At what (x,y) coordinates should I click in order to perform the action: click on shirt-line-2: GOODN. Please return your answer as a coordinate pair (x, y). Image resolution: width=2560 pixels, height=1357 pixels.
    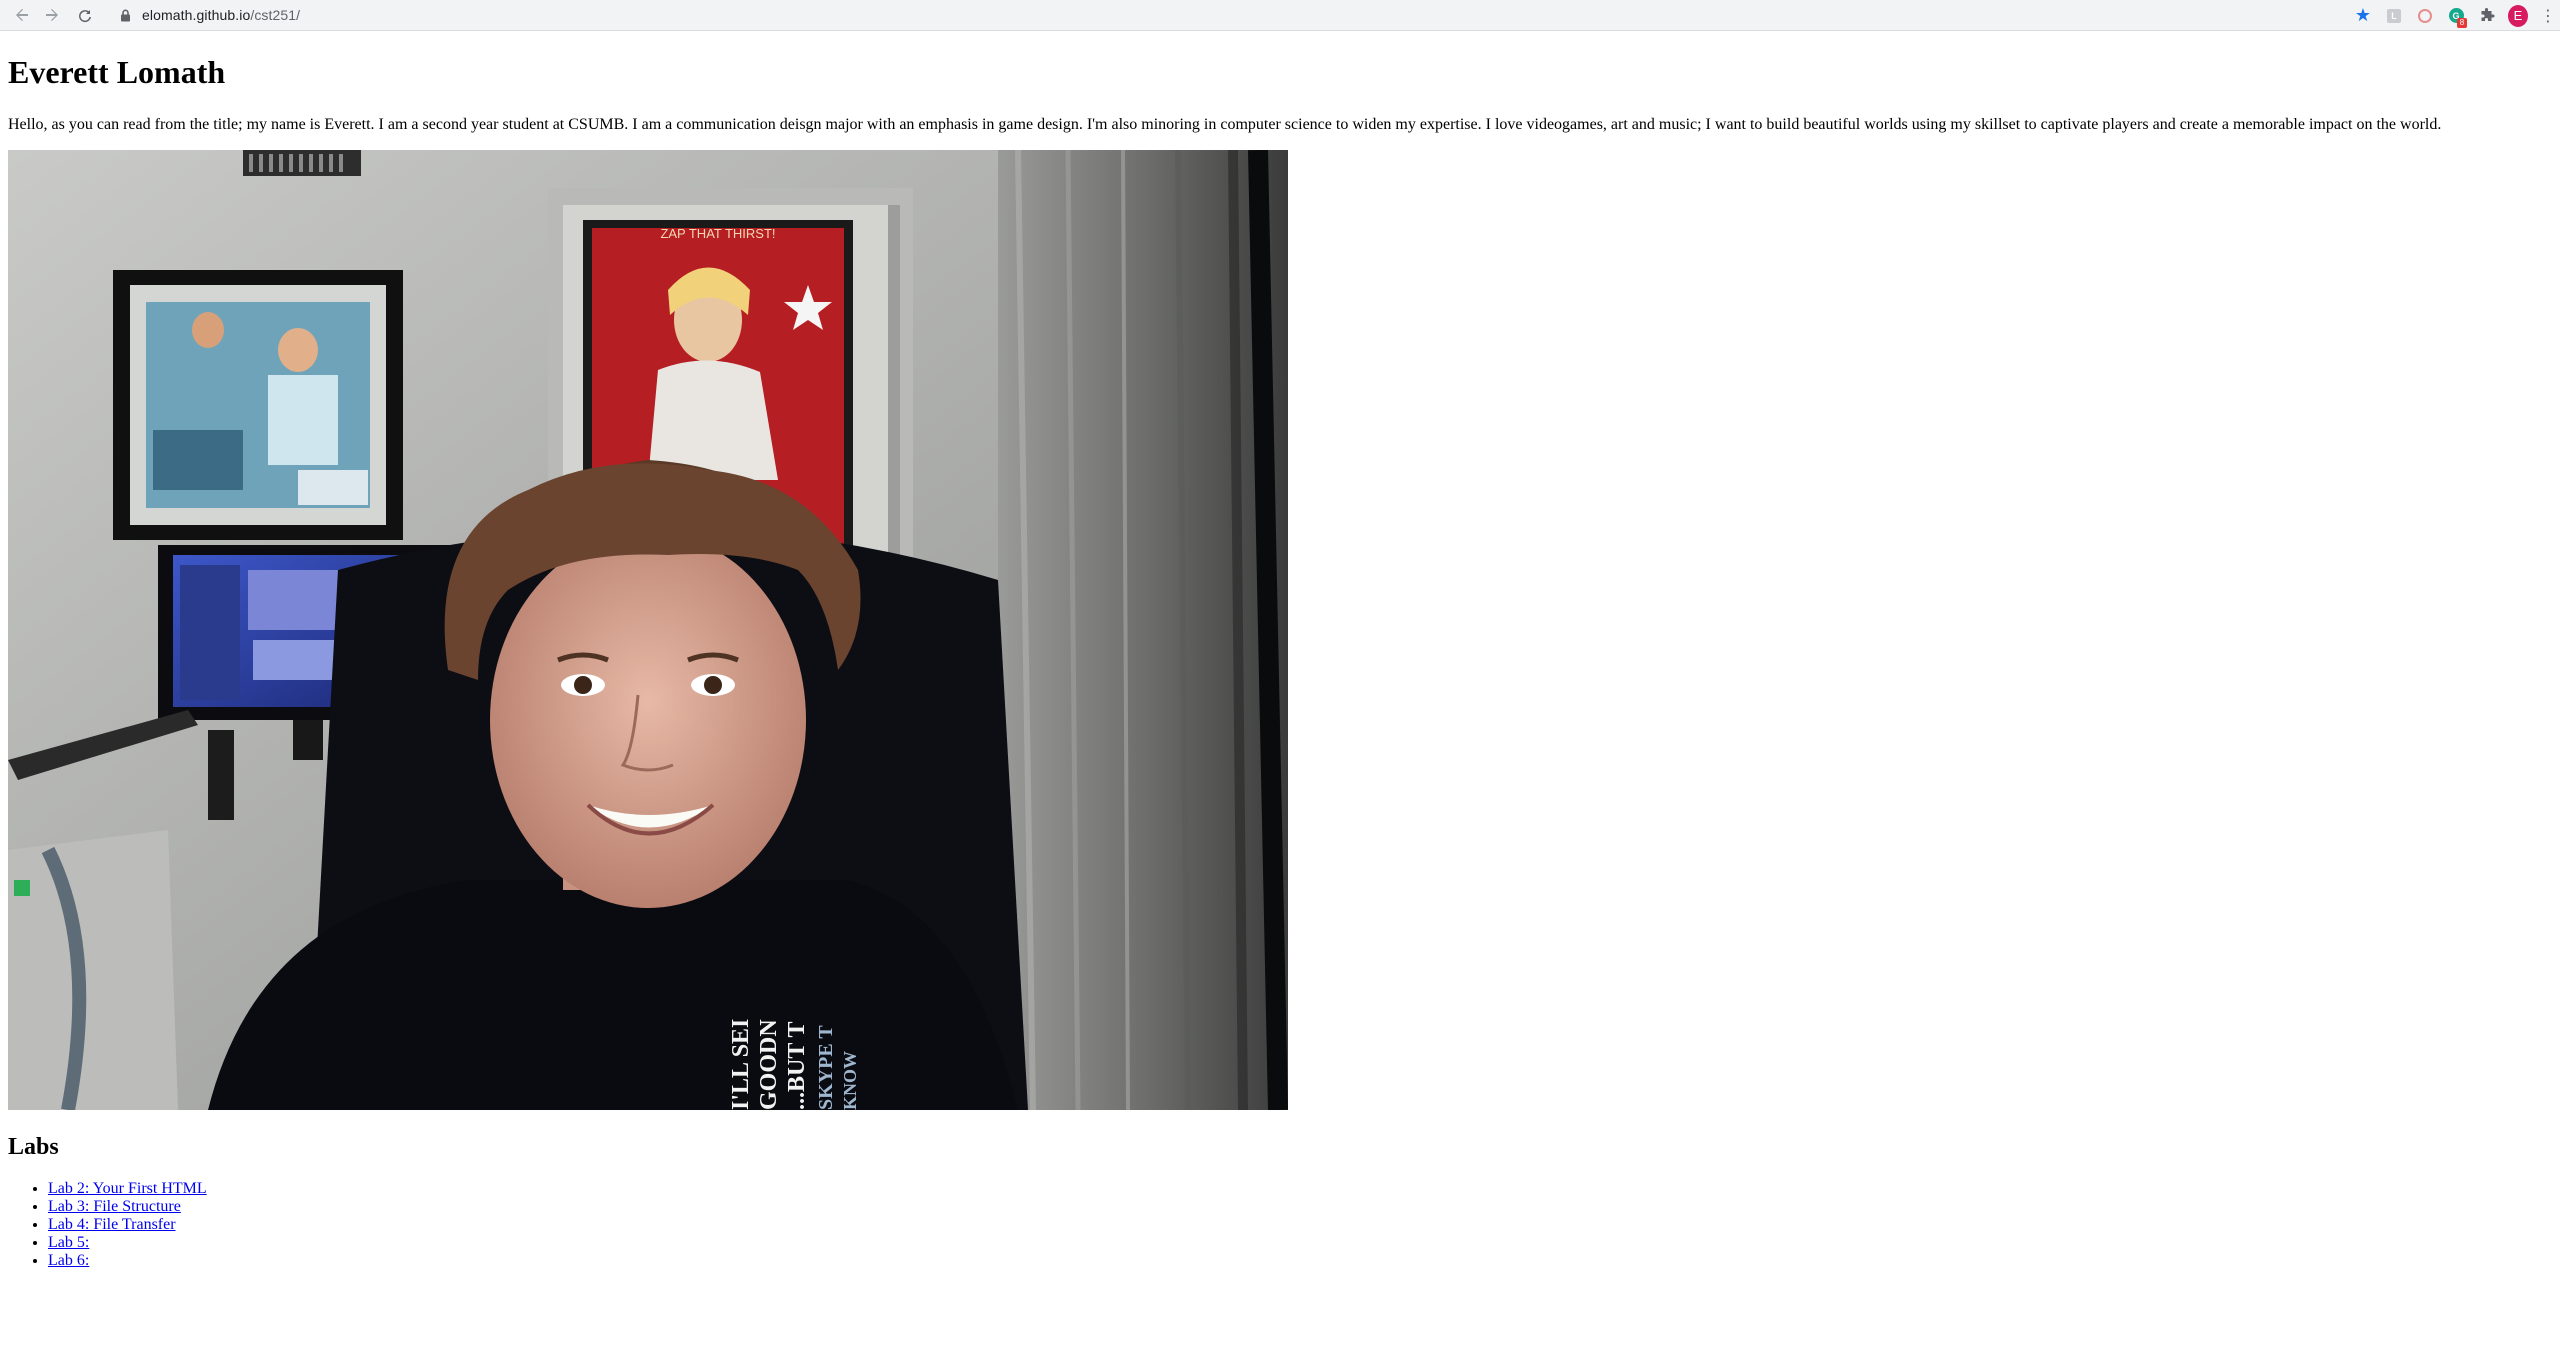
    Looking at the image, I should click on (769, 1064).